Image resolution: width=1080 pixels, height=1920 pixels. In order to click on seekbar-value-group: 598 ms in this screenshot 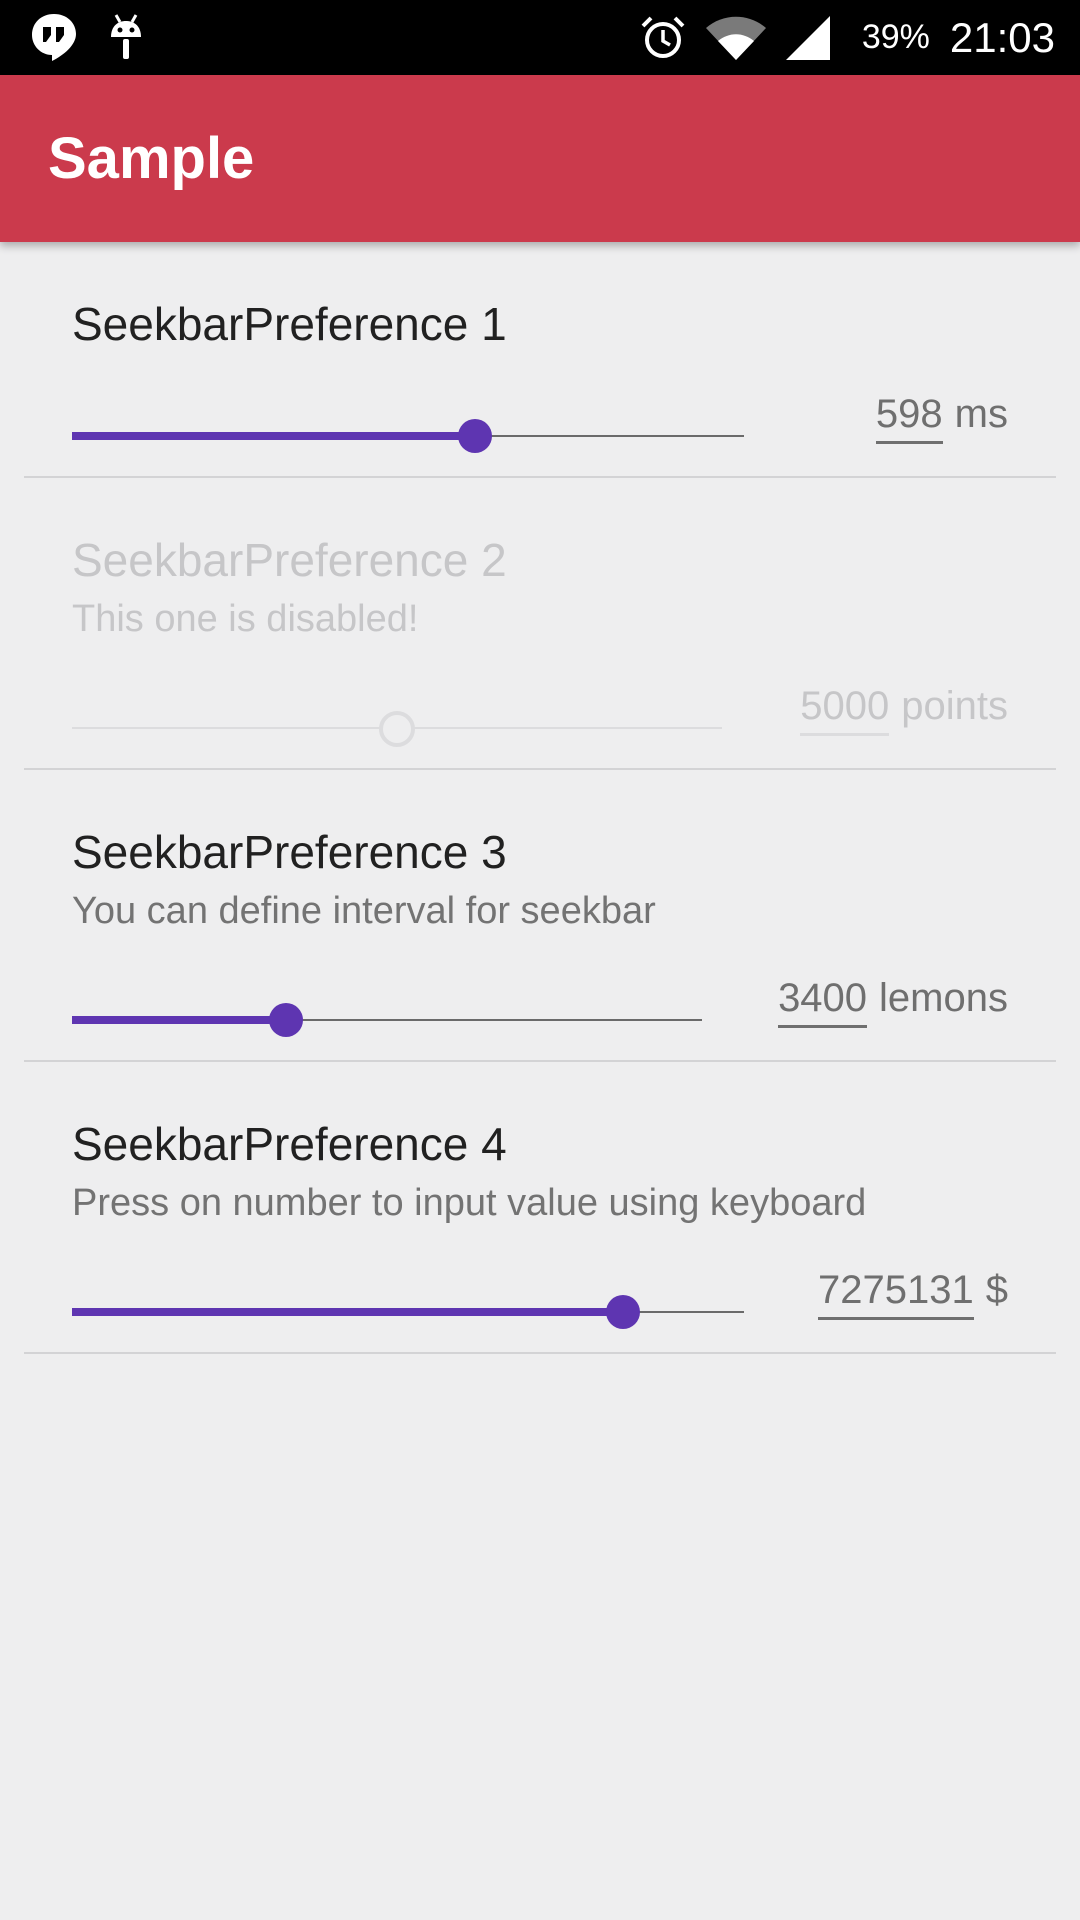, I will do `click(941, 418)`.